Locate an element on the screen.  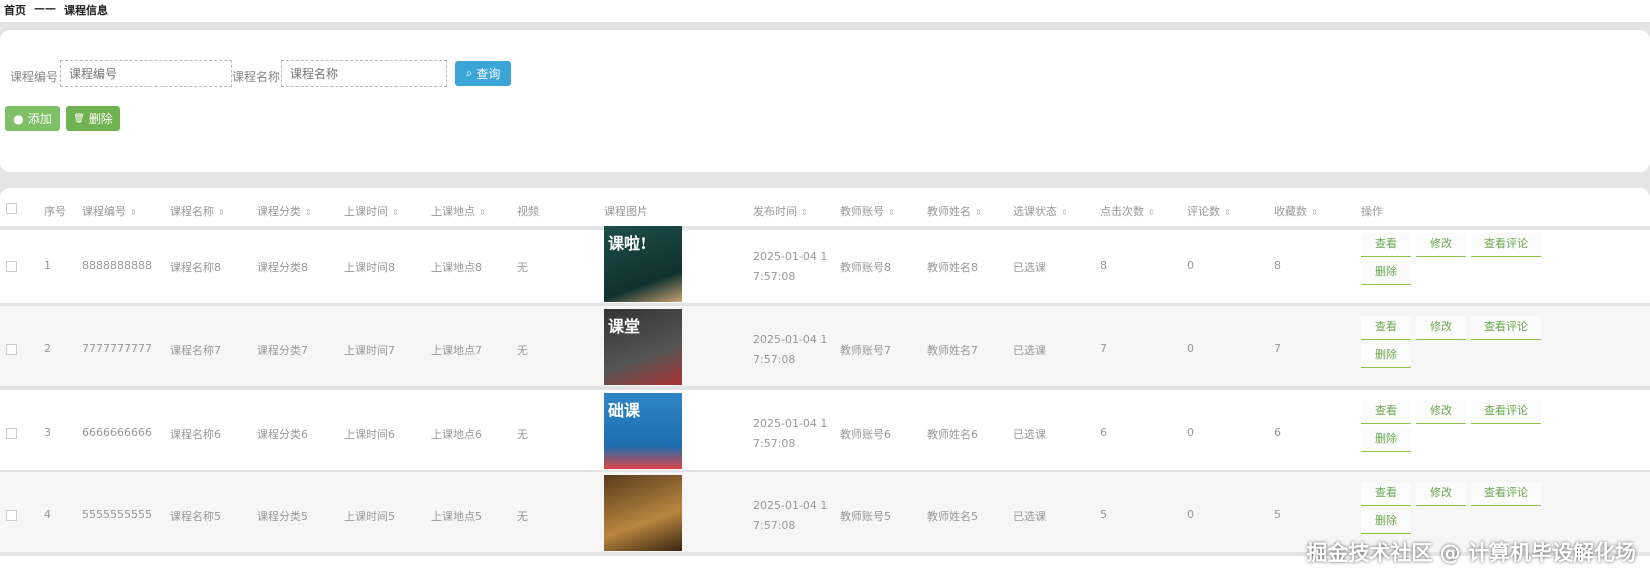
teacher-account: 教师账号7 is located at coordinates (865, 350).